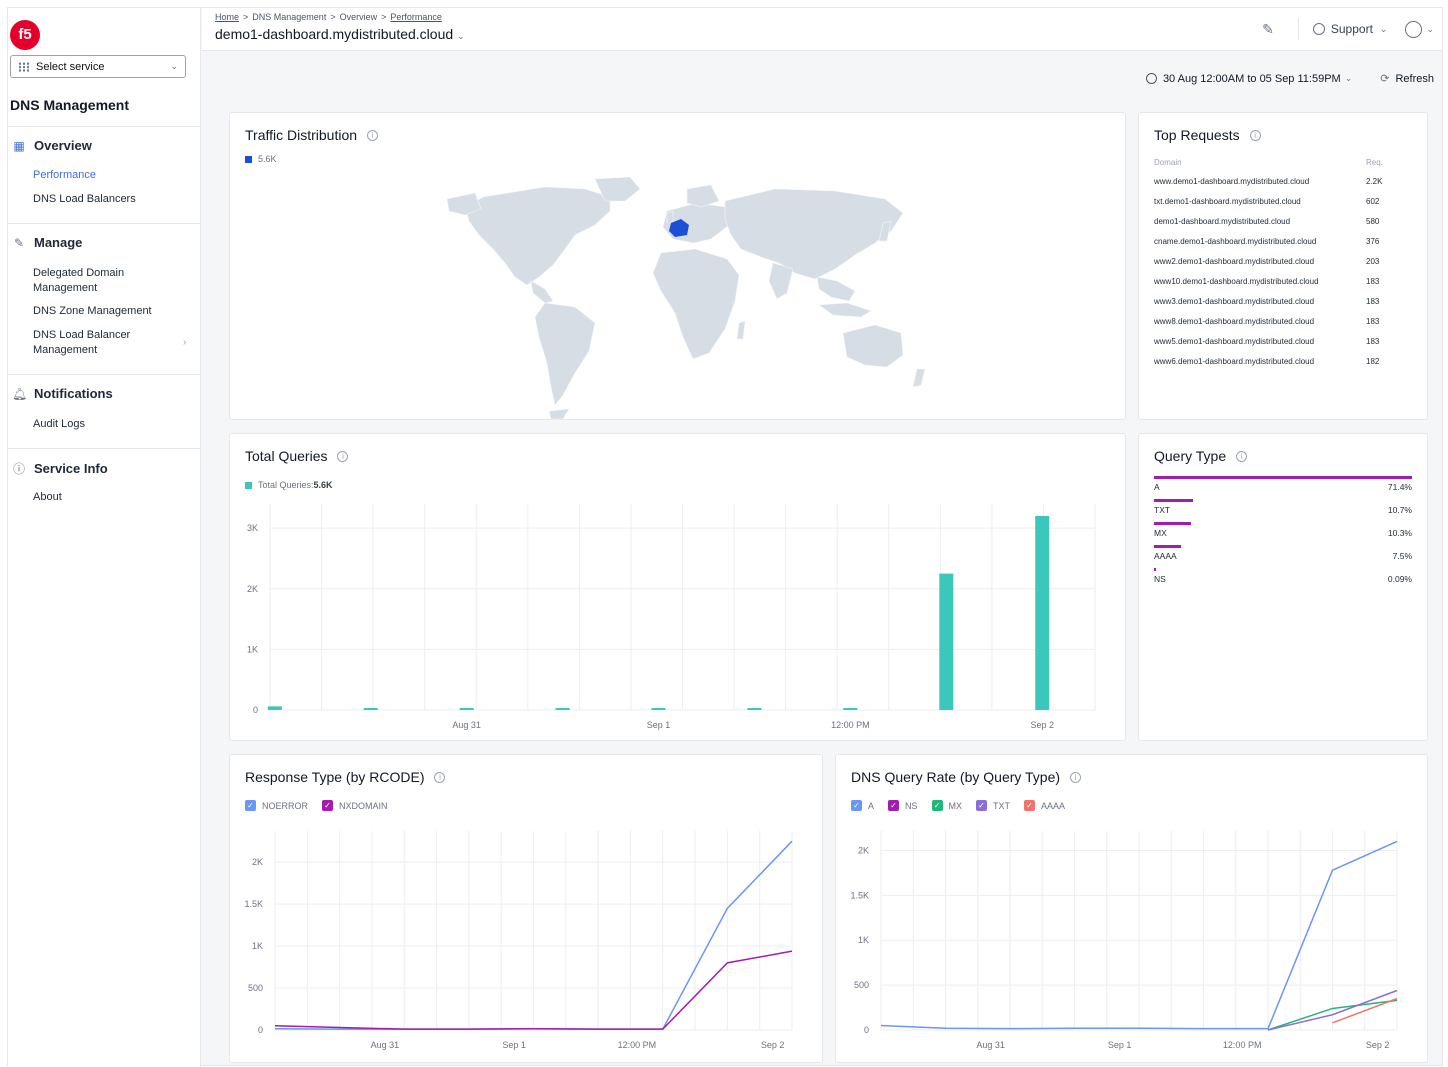 Image resolution: width=1448 pixels, height=1067 pixels. Describe the element at coordinates (845, 310) in the screenshot. I see `map-indonesia` at that location.